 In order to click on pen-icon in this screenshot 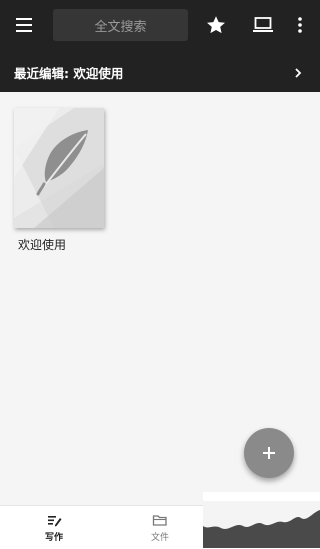, I will do `click(55, 520)`.